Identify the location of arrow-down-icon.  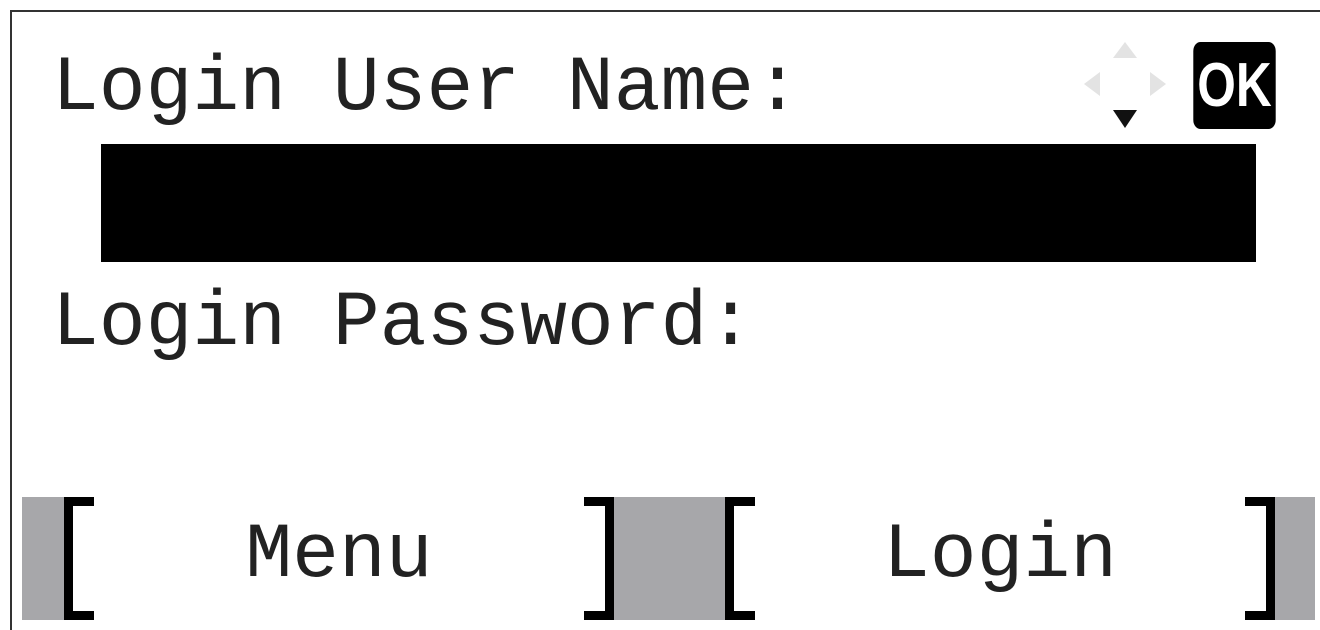
(1125, 119).